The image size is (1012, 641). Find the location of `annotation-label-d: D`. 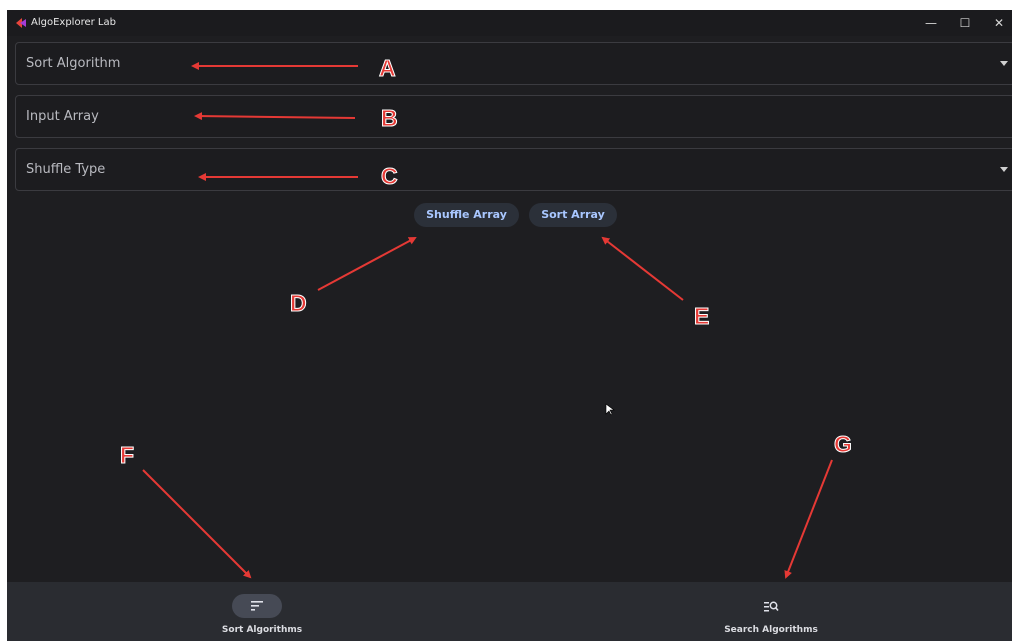

annotation-label-d: D is located at coordinates (299, 303).